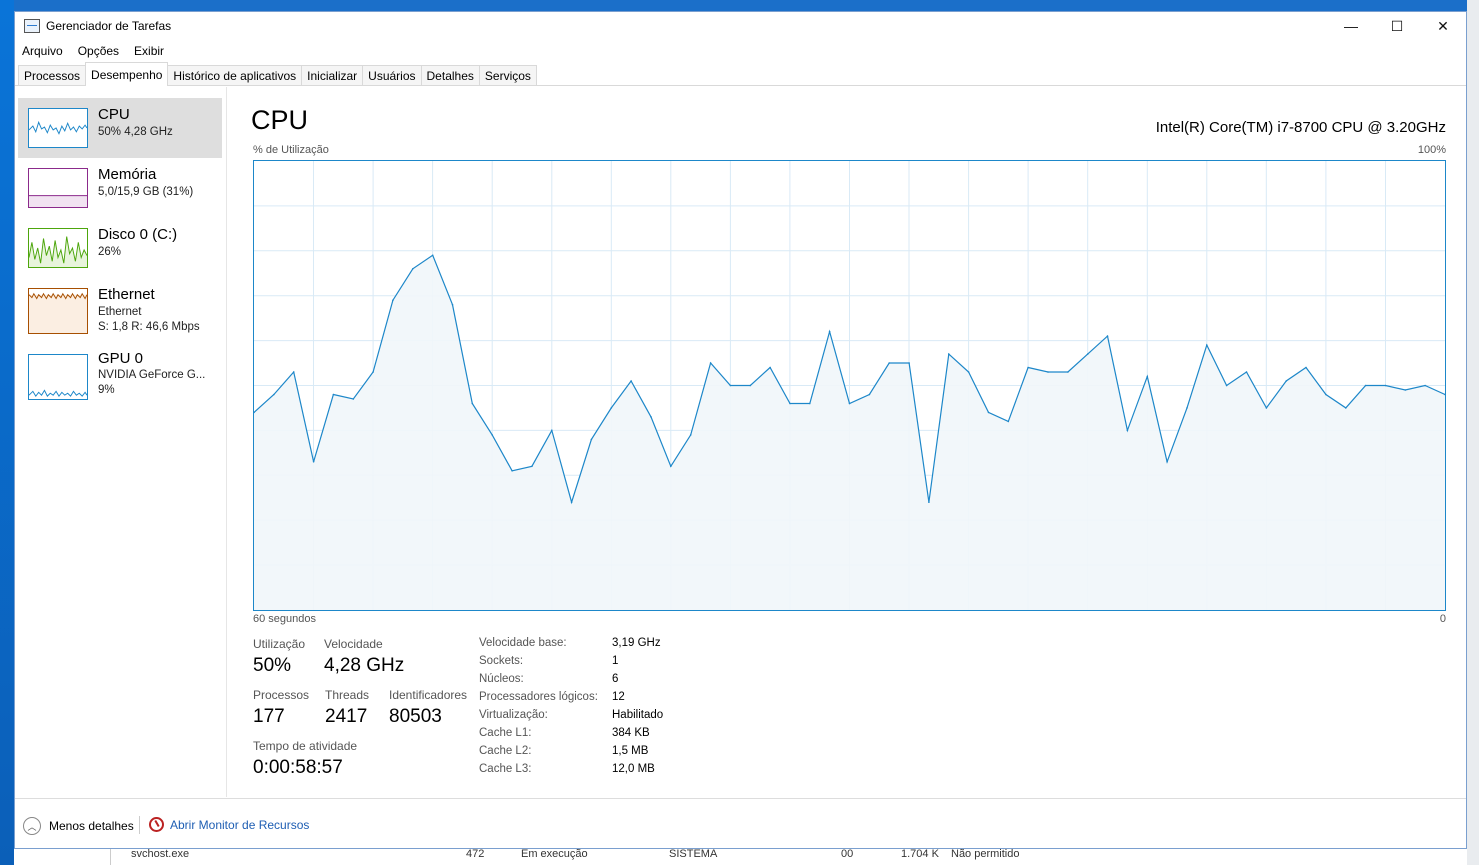 The width and height of the screenshot is (1479, 865). Describe the element at coordinates (149, 51) in the screenshot. I see `menu-exibir: Exibir` at that location.